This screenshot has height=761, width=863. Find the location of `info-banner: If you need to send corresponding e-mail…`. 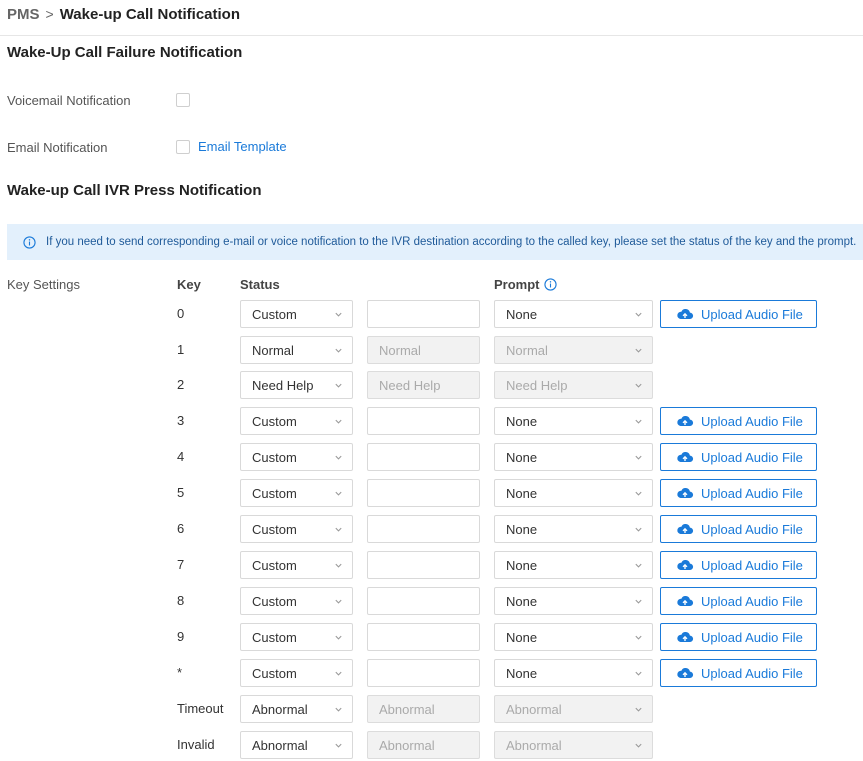

info-banner: If you need to send corresponding e-mail… is located at coordinates (435, 242).